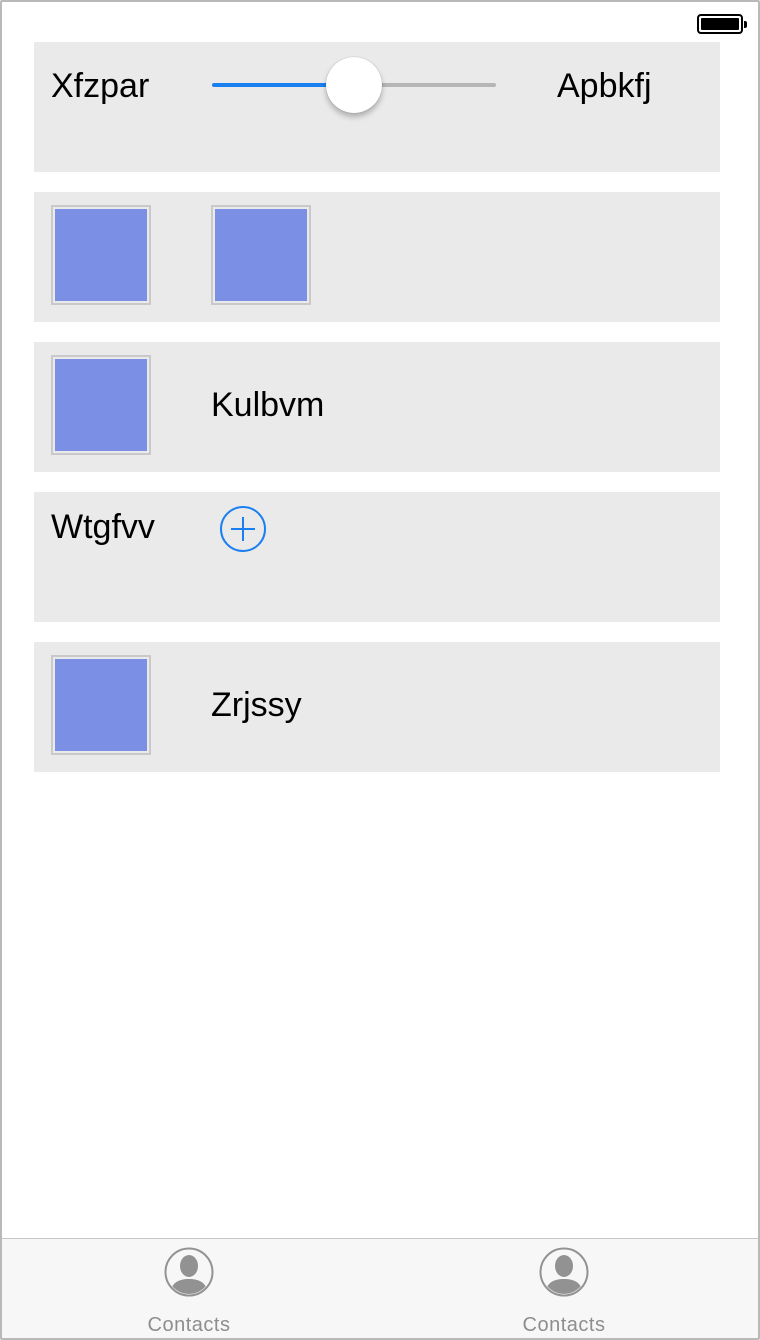 The width and height of the screenshot is (760, 1340). Describe the element at coordinates (380, 1288) in the screenshot. I see `tab-bar: Contacts Contacts` at that location.